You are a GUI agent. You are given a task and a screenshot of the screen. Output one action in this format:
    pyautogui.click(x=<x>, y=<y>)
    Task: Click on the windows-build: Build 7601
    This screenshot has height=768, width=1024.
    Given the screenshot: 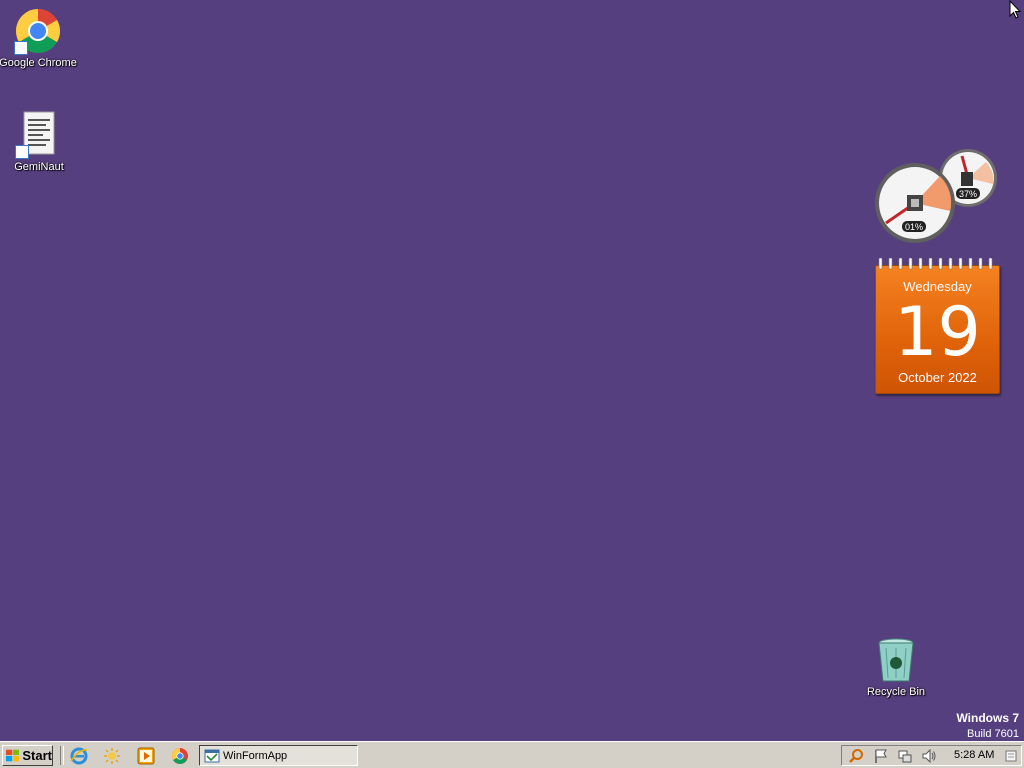 What is the action you would take?
    pyautogui.click(x=993, y=734)
    